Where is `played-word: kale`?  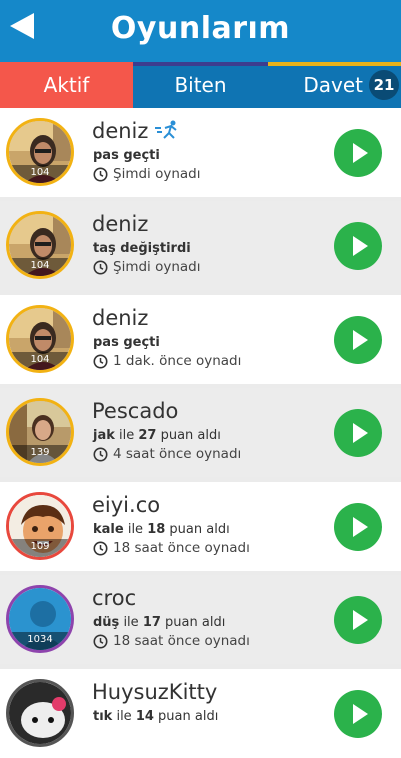
played-word: kale is located at coordinates (108, 529).